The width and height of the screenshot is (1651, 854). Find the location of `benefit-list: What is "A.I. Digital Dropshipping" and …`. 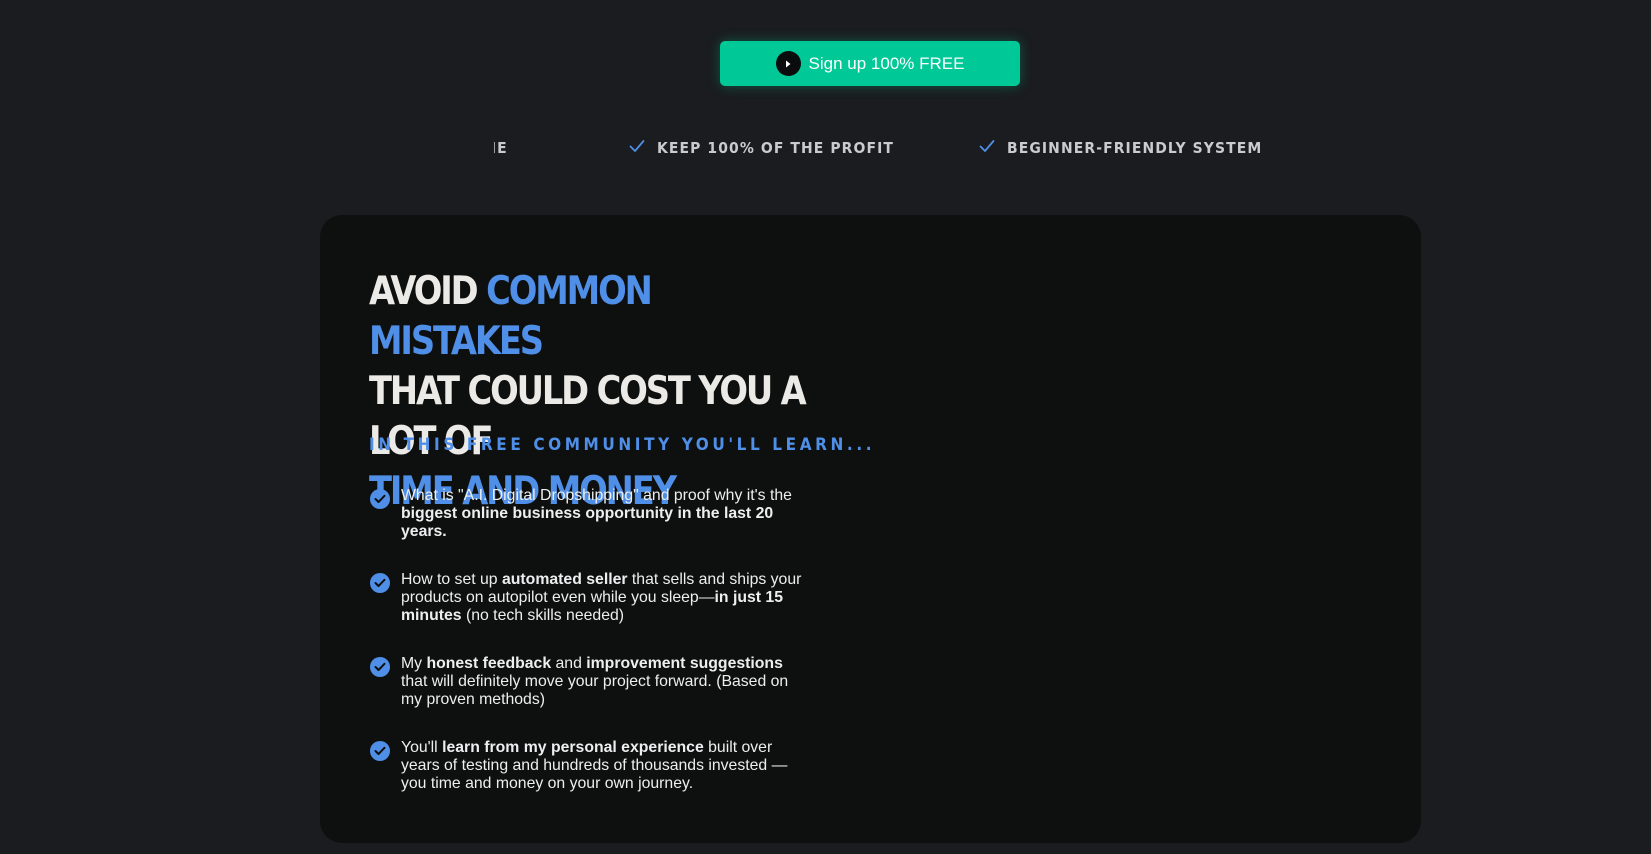

benefit-list: What is "A.I. Digital Dropshipping" and … is located at coordinates (590, 655).